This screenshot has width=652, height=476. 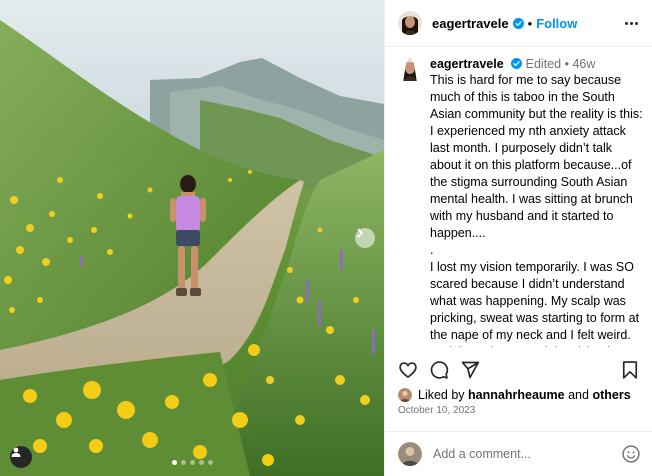 I want to click on save-button, so click(x=630, y=370).